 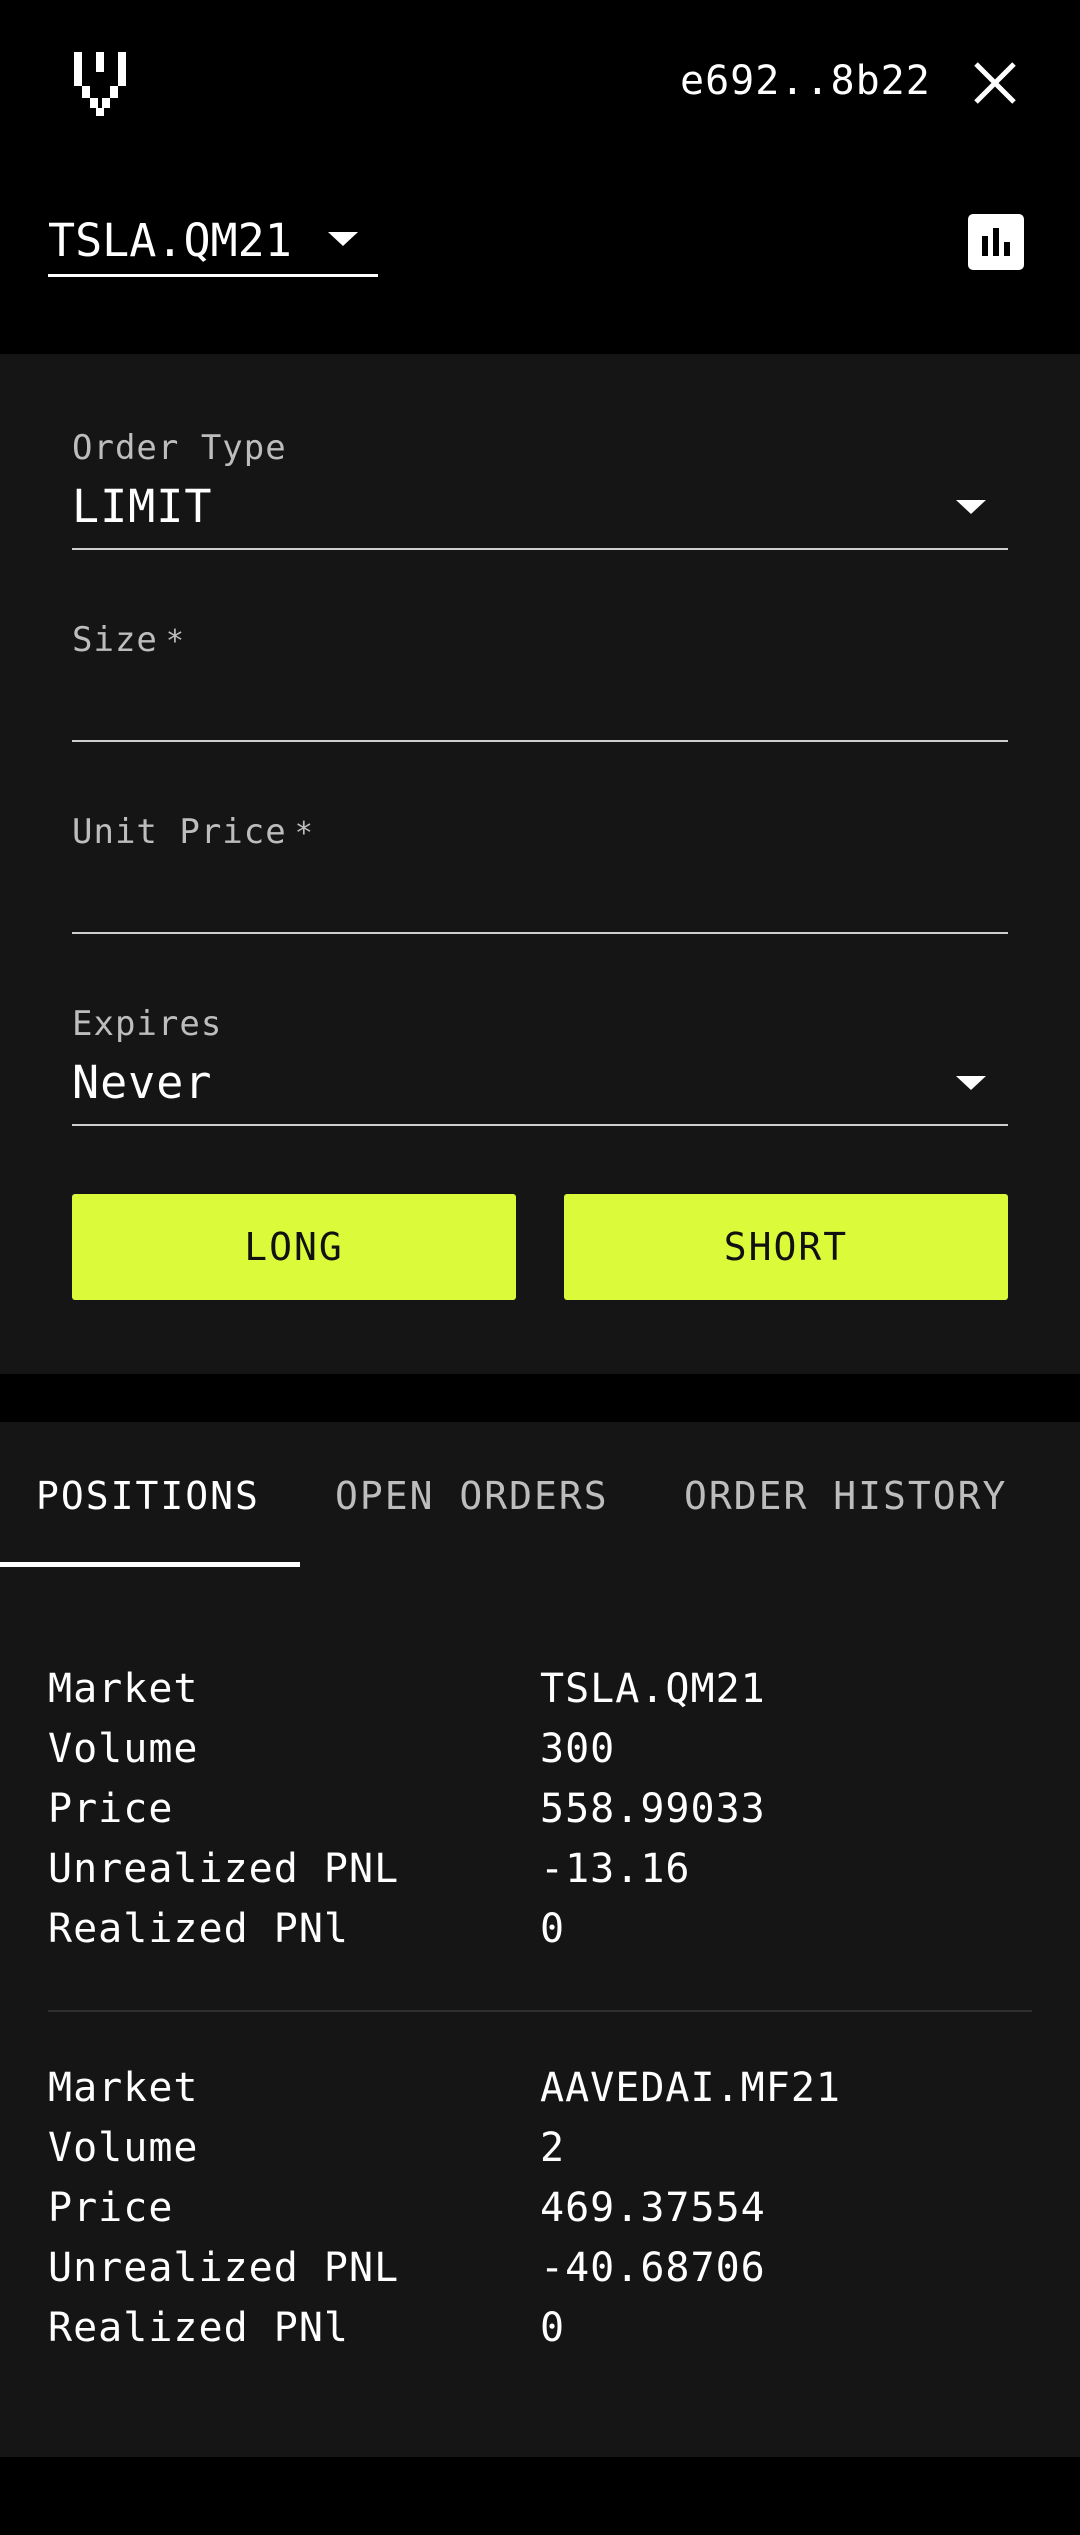 I want to click on market-row: TSLA.QM21, so click(x=540, y=262).